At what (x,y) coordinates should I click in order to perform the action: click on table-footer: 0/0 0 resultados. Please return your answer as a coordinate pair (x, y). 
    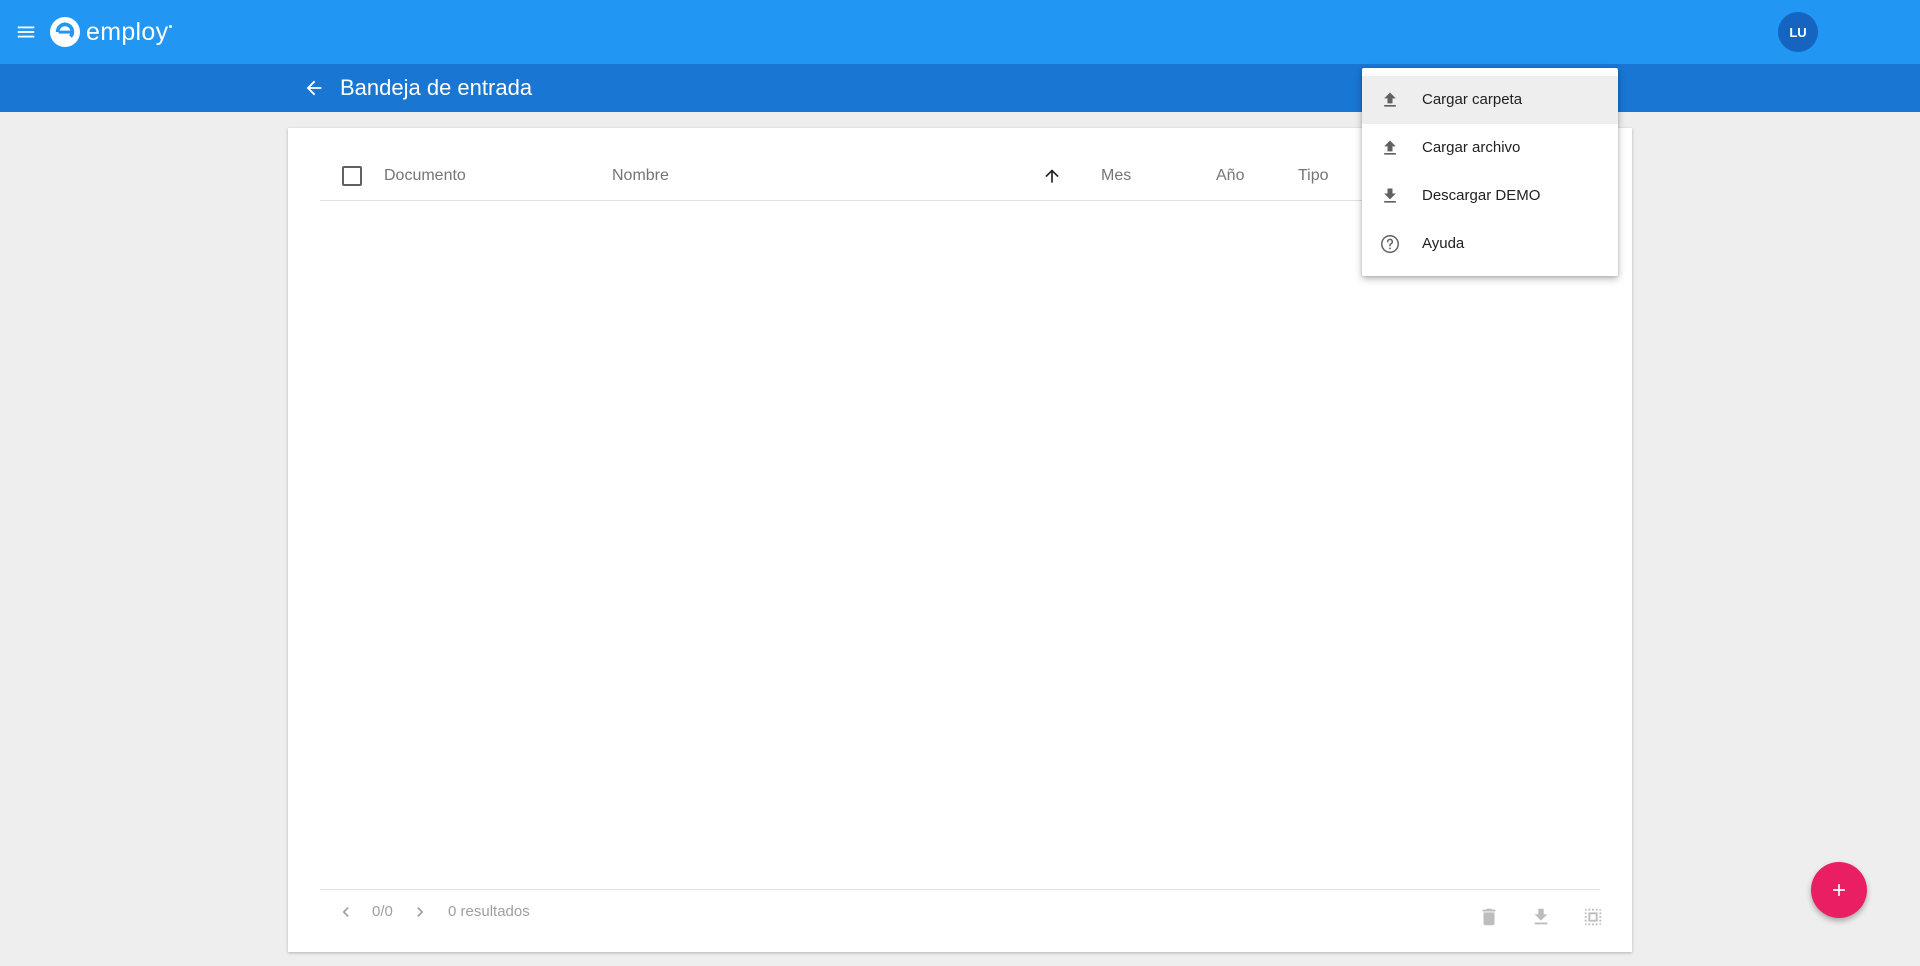
    Looking at the image, I should click on (961, 917).